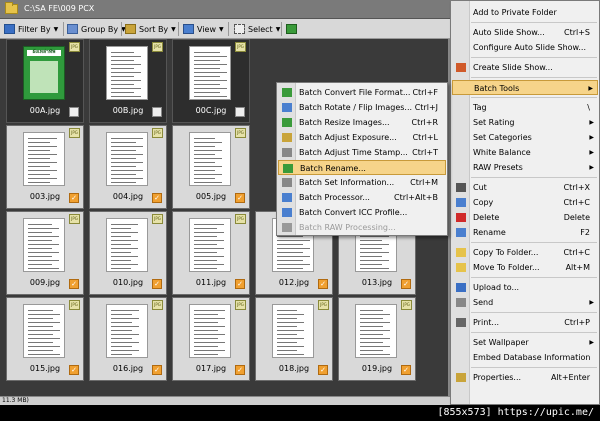  I want to click on check-all-button, so click(293, 29).